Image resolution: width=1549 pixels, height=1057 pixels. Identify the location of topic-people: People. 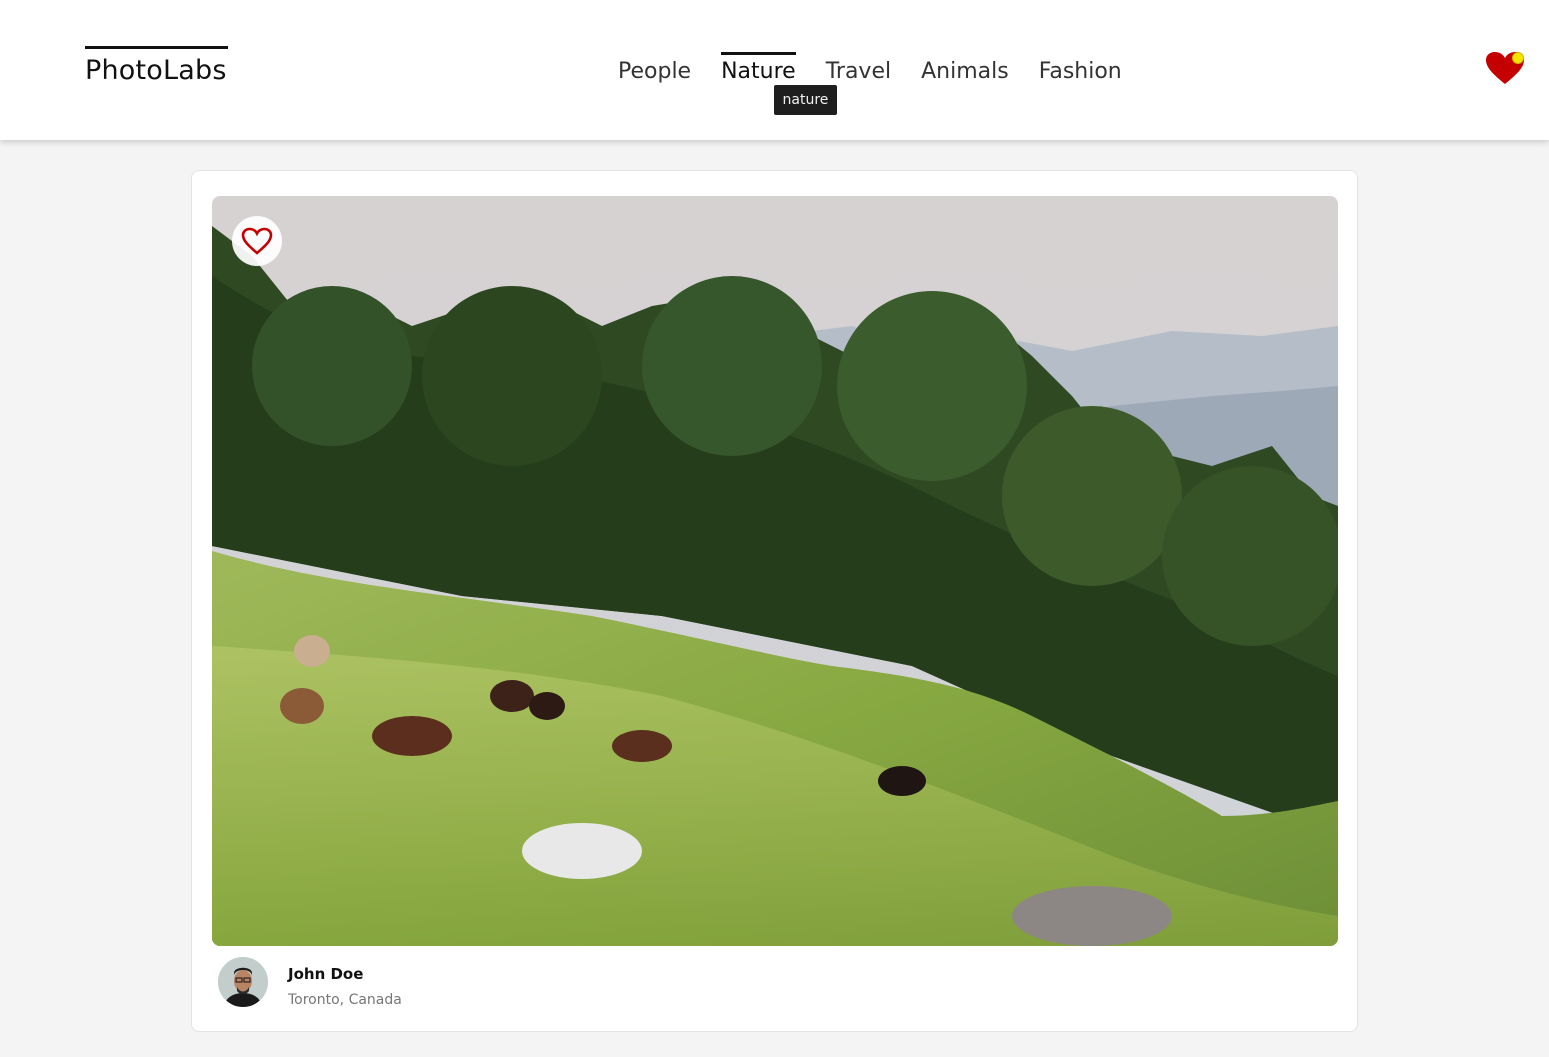
(654, 68).